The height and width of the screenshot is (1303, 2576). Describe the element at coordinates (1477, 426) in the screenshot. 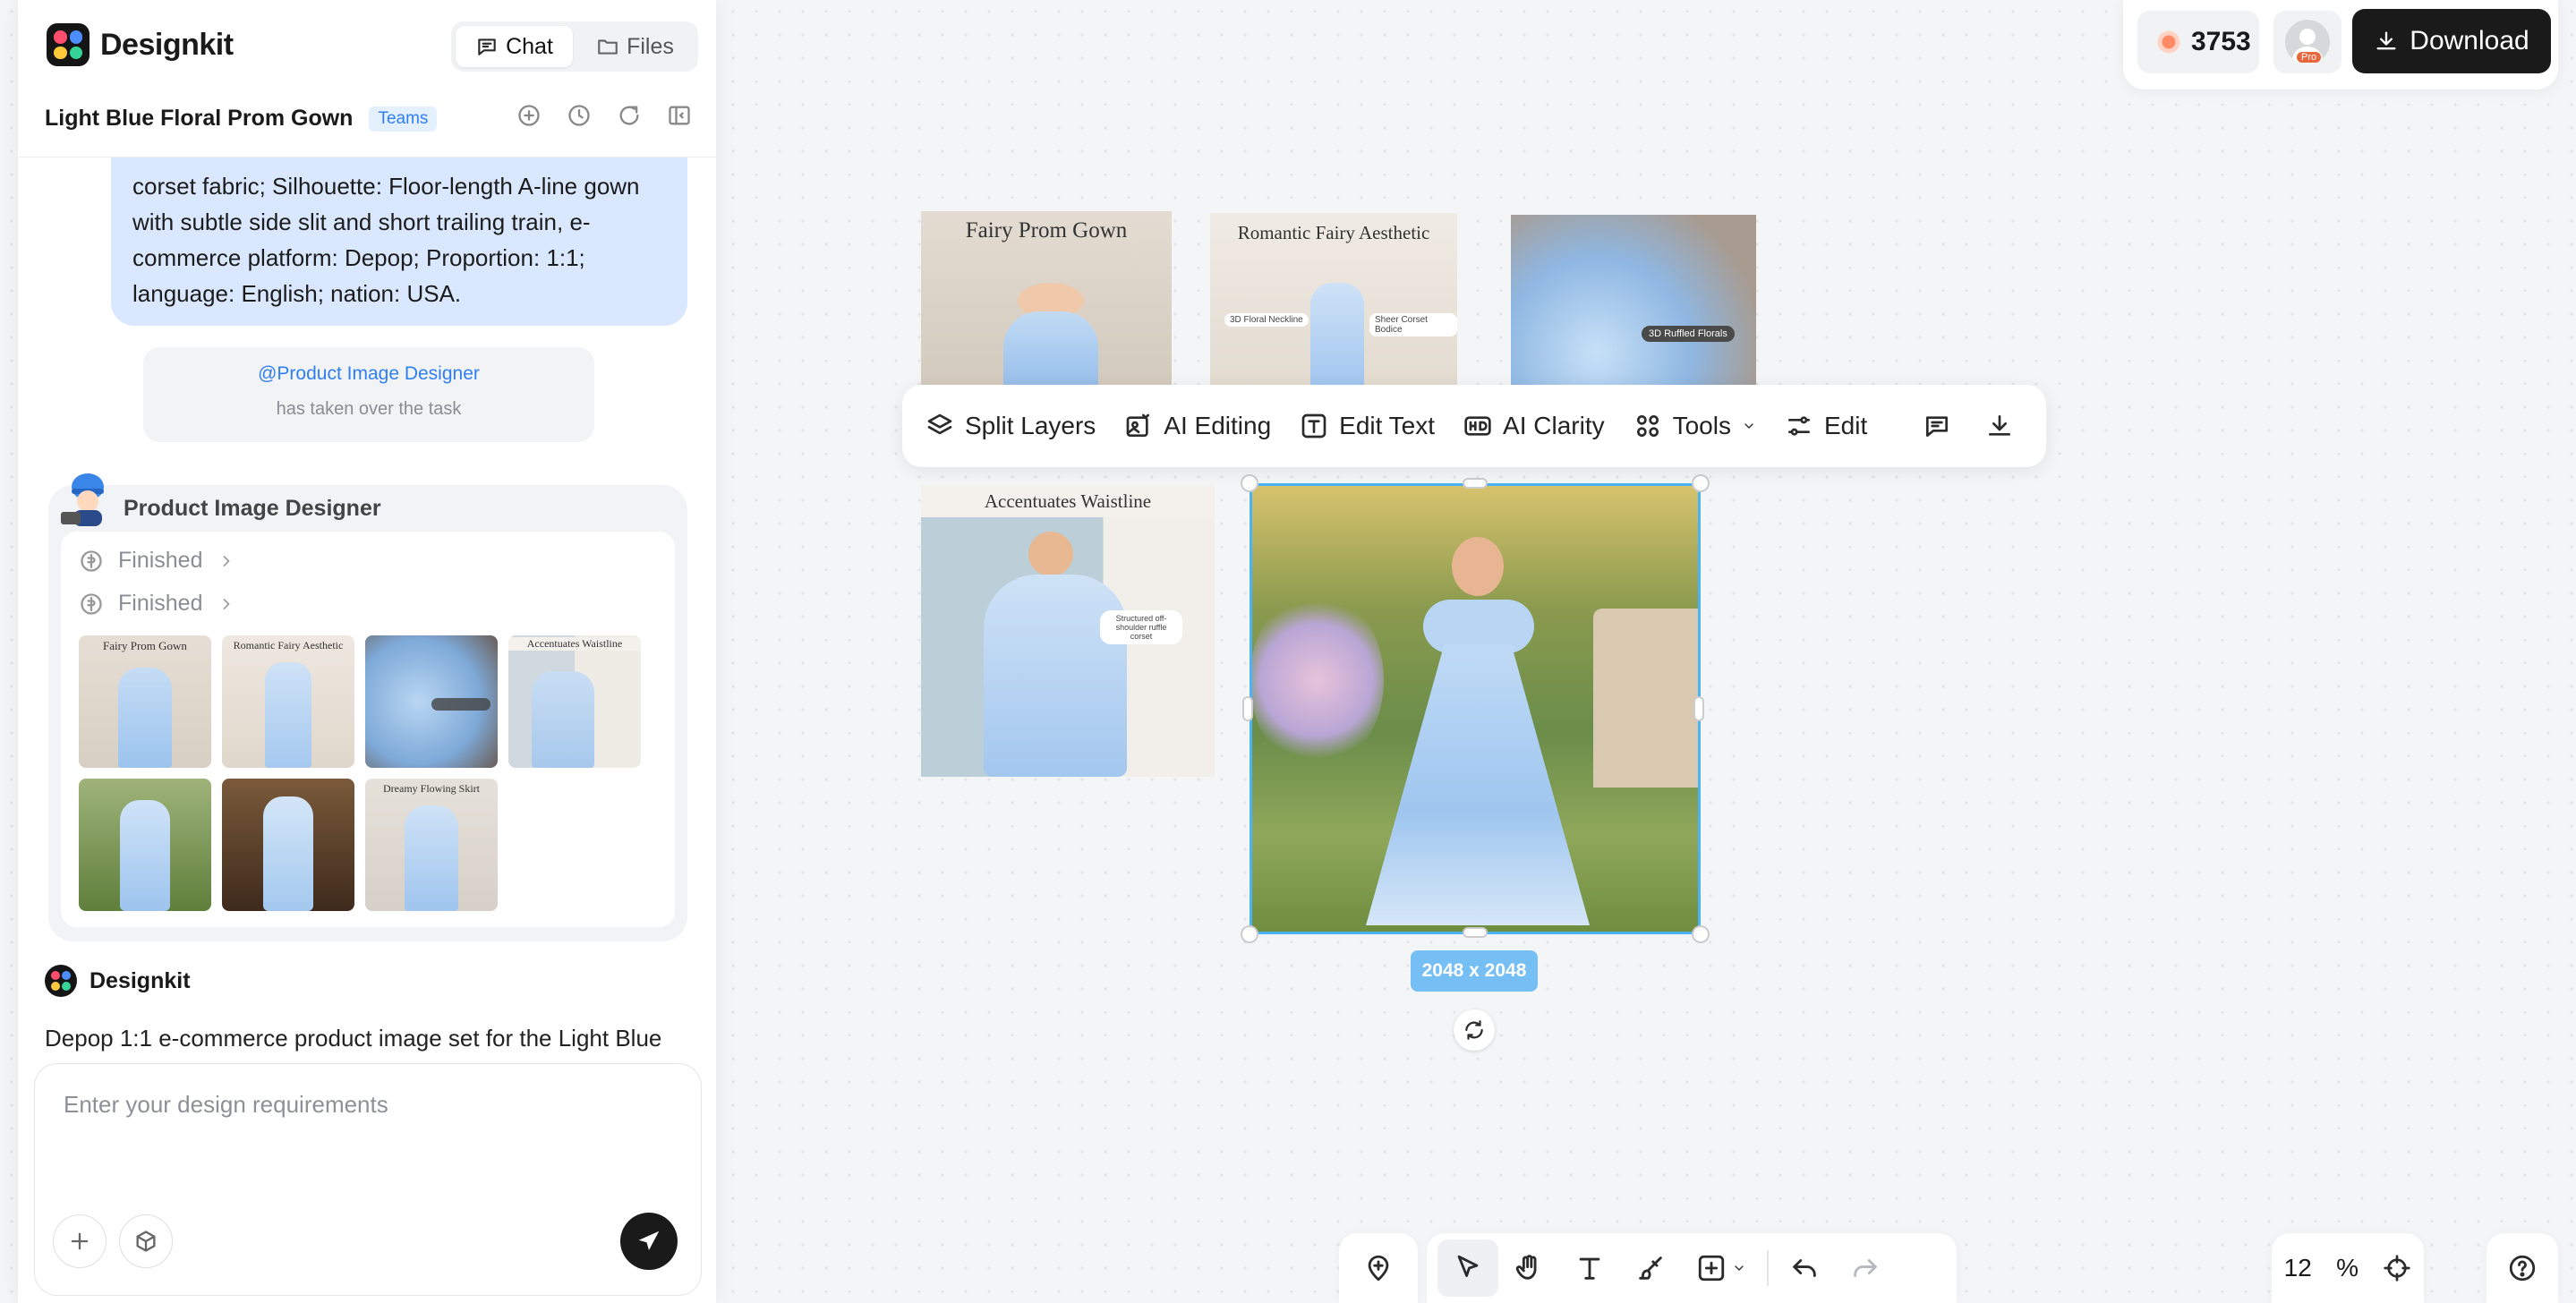

I see `hd-icon` at that location.